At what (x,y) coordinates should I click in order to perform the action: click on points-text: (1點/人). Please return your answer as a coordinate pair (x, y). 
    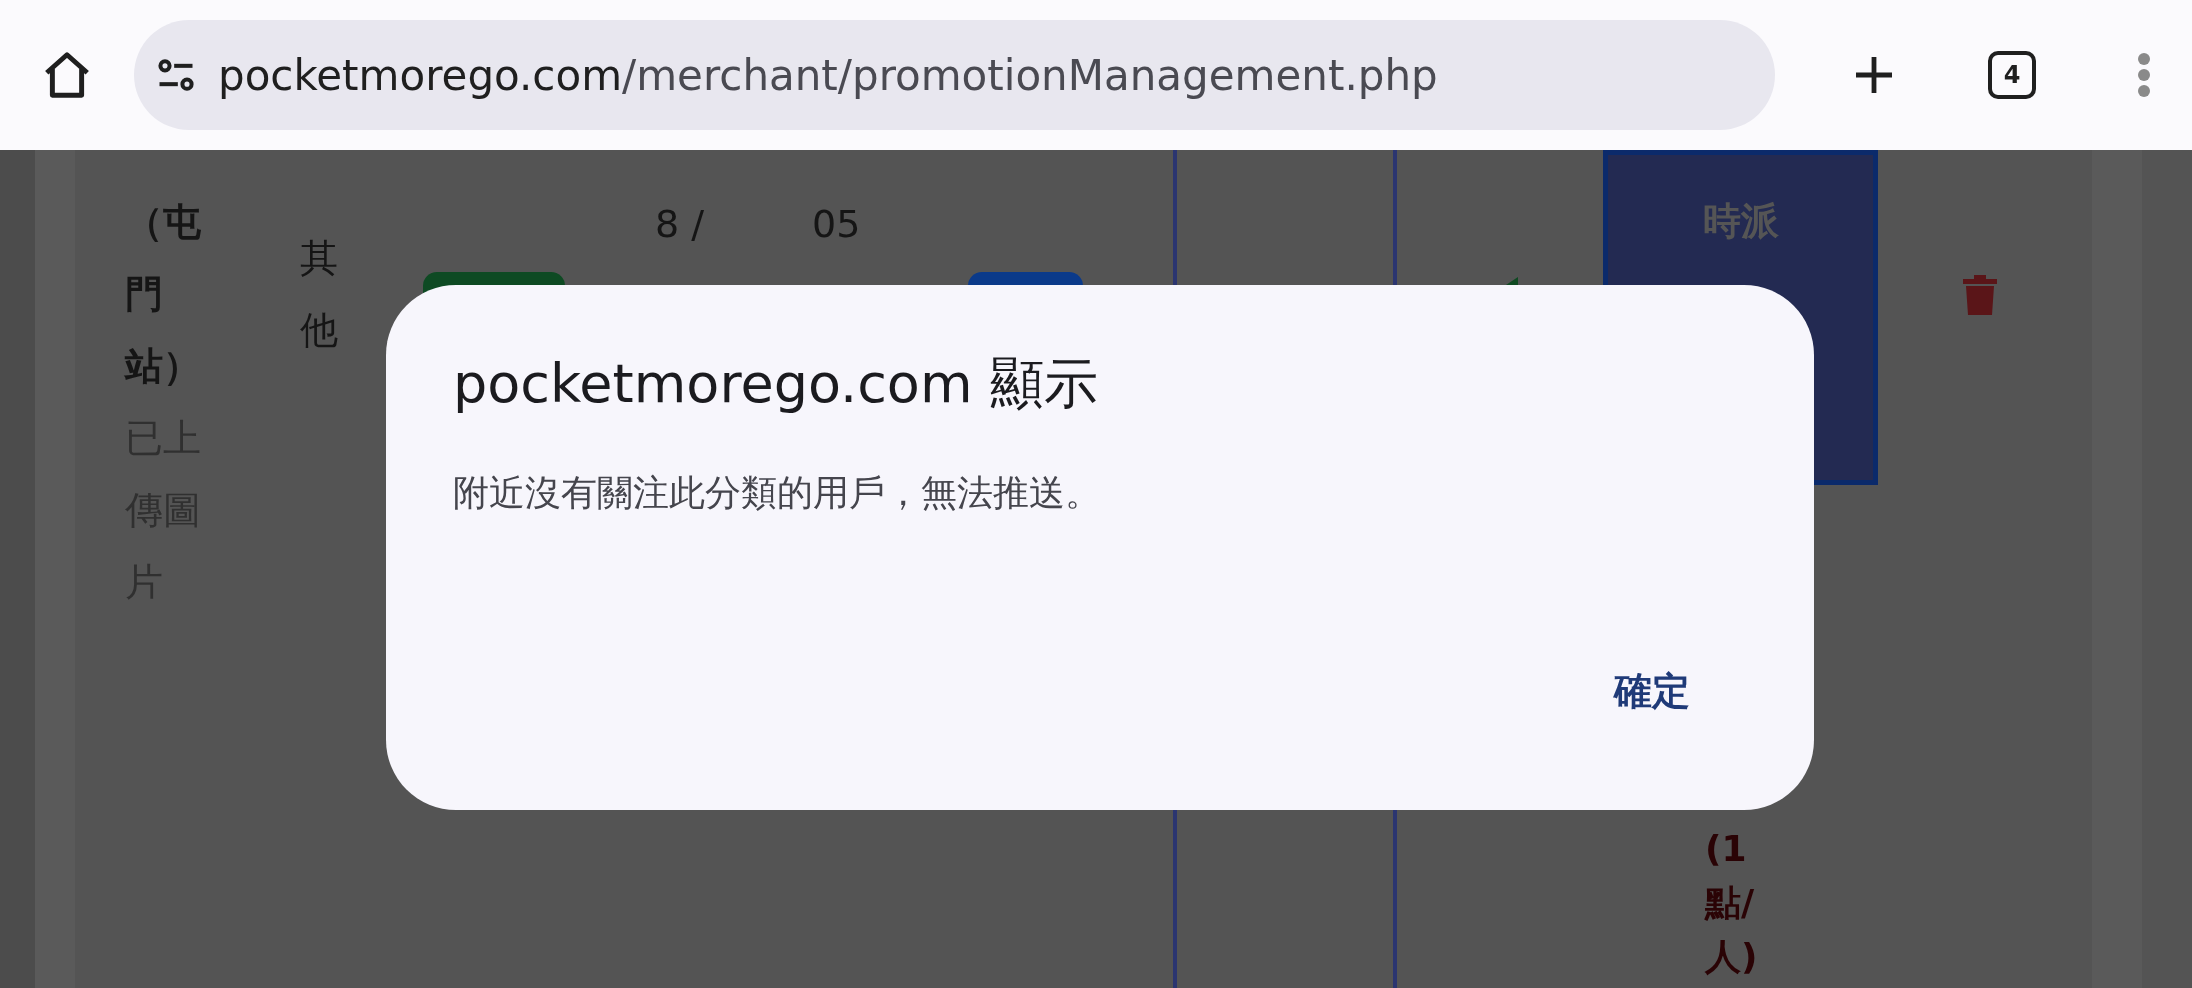
    Looking at the image, I should click on (1731, 903).